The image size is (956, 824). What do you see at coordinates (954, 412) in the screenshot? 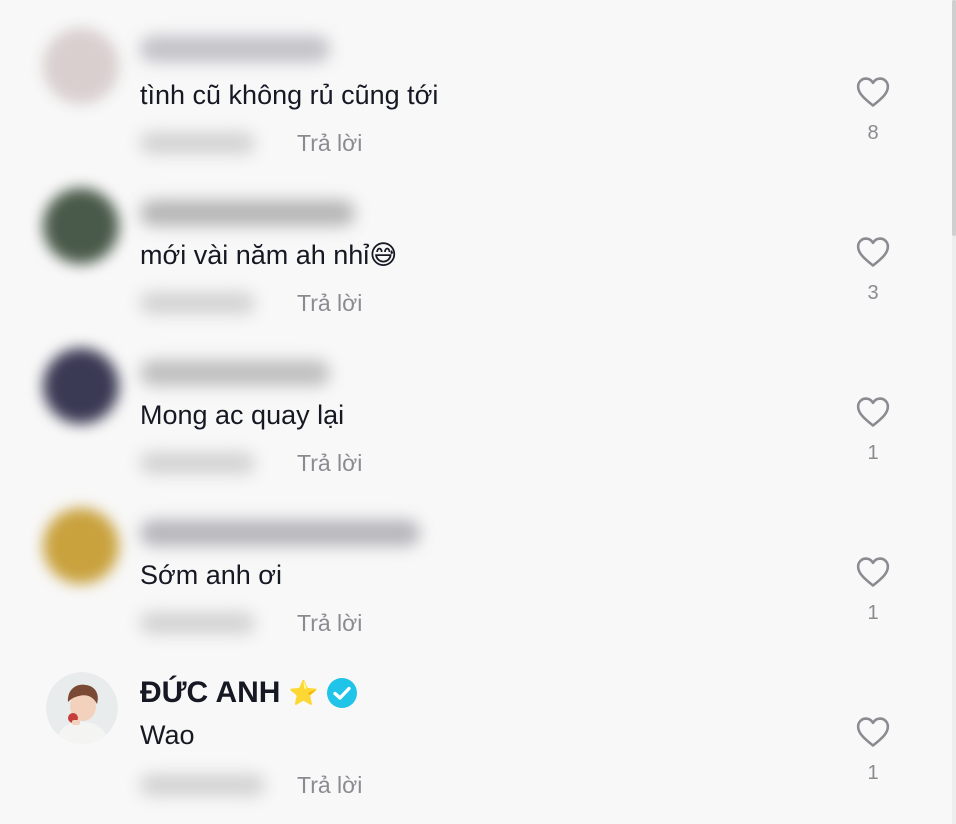
I see `scrollbar` at bounding box center [954, 412].